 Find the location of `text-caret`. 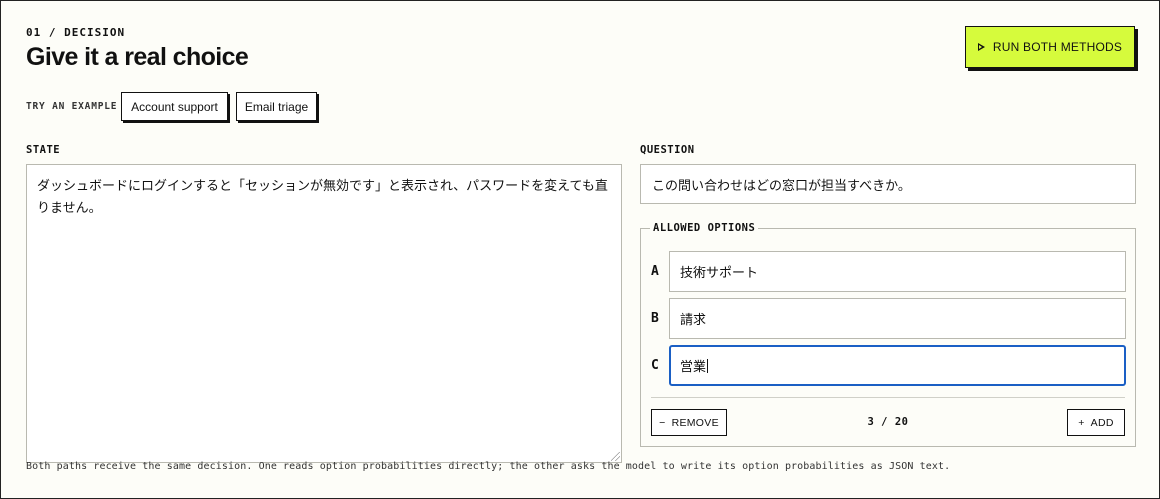

text-caret is located at coordinates (708, 365).